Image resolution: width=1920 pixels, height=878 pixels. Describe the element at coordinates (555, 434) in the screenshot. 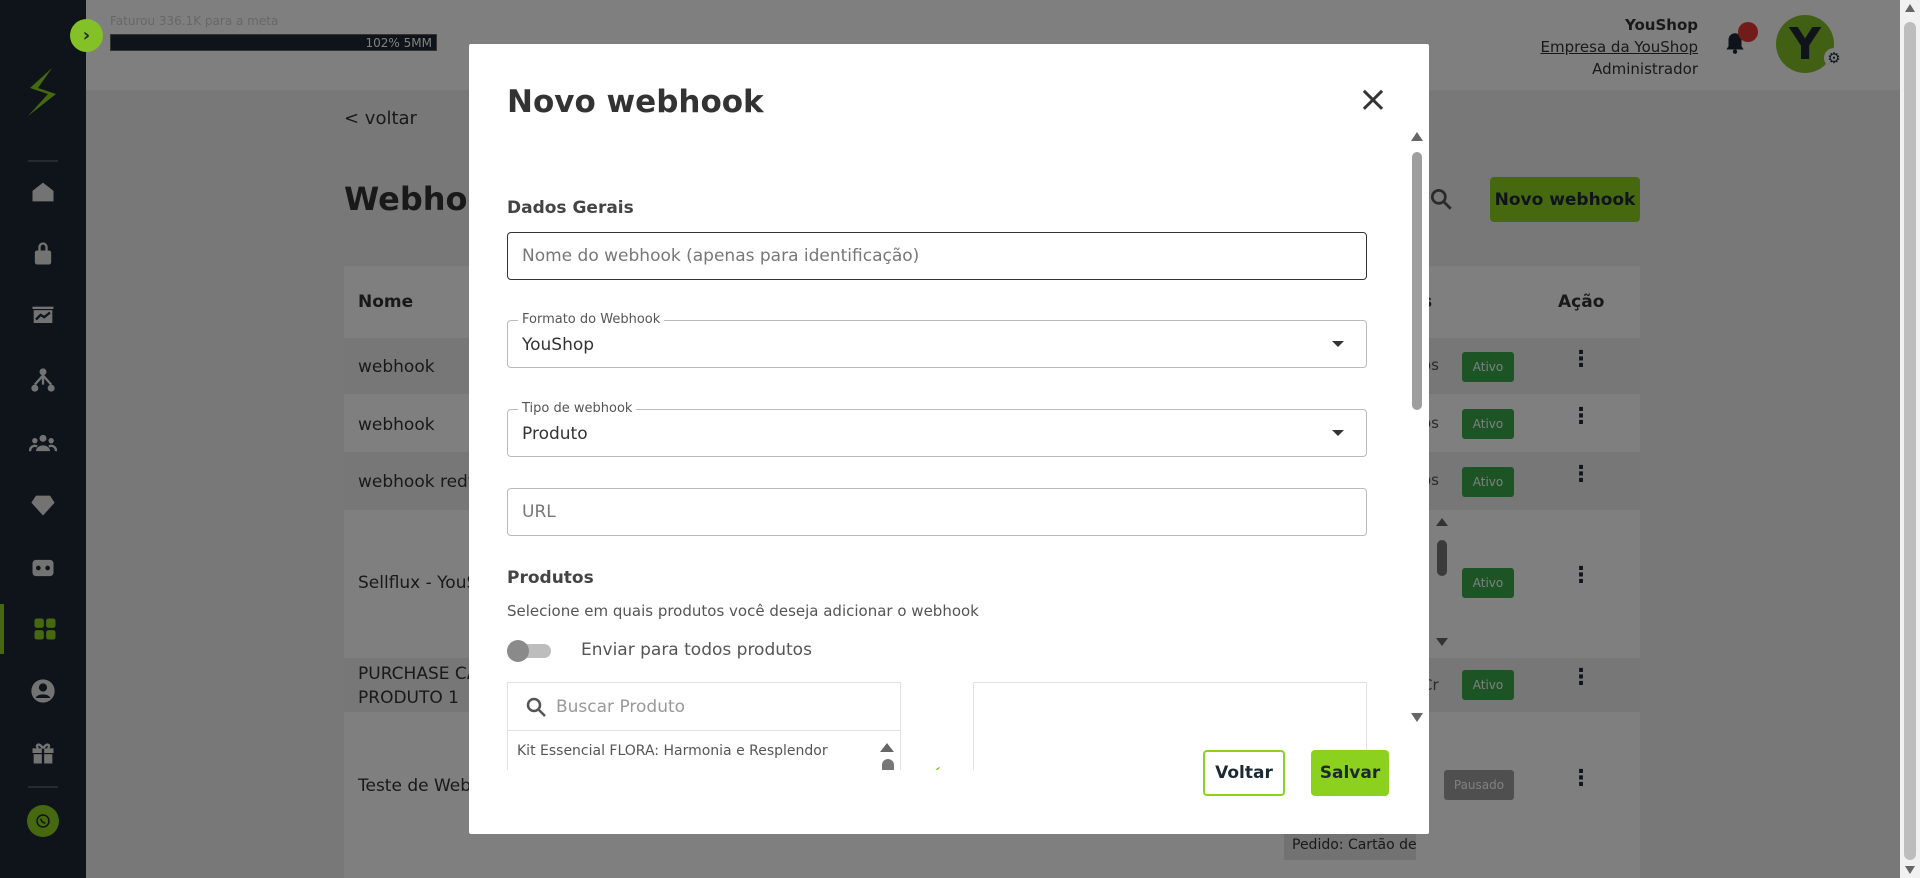

I see `webhook-type-value: Produto` at that location.